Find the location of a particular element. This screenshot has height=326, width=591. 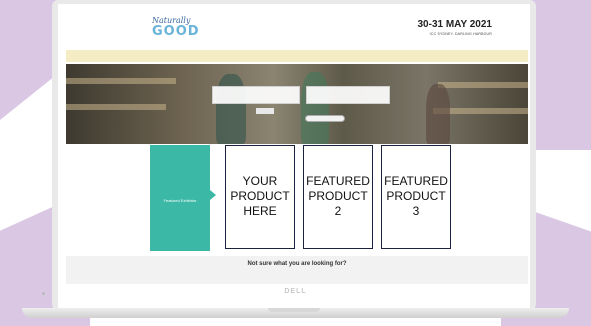

event-date: 30-31 MAY 2021 is located at coordinates (454, 24).